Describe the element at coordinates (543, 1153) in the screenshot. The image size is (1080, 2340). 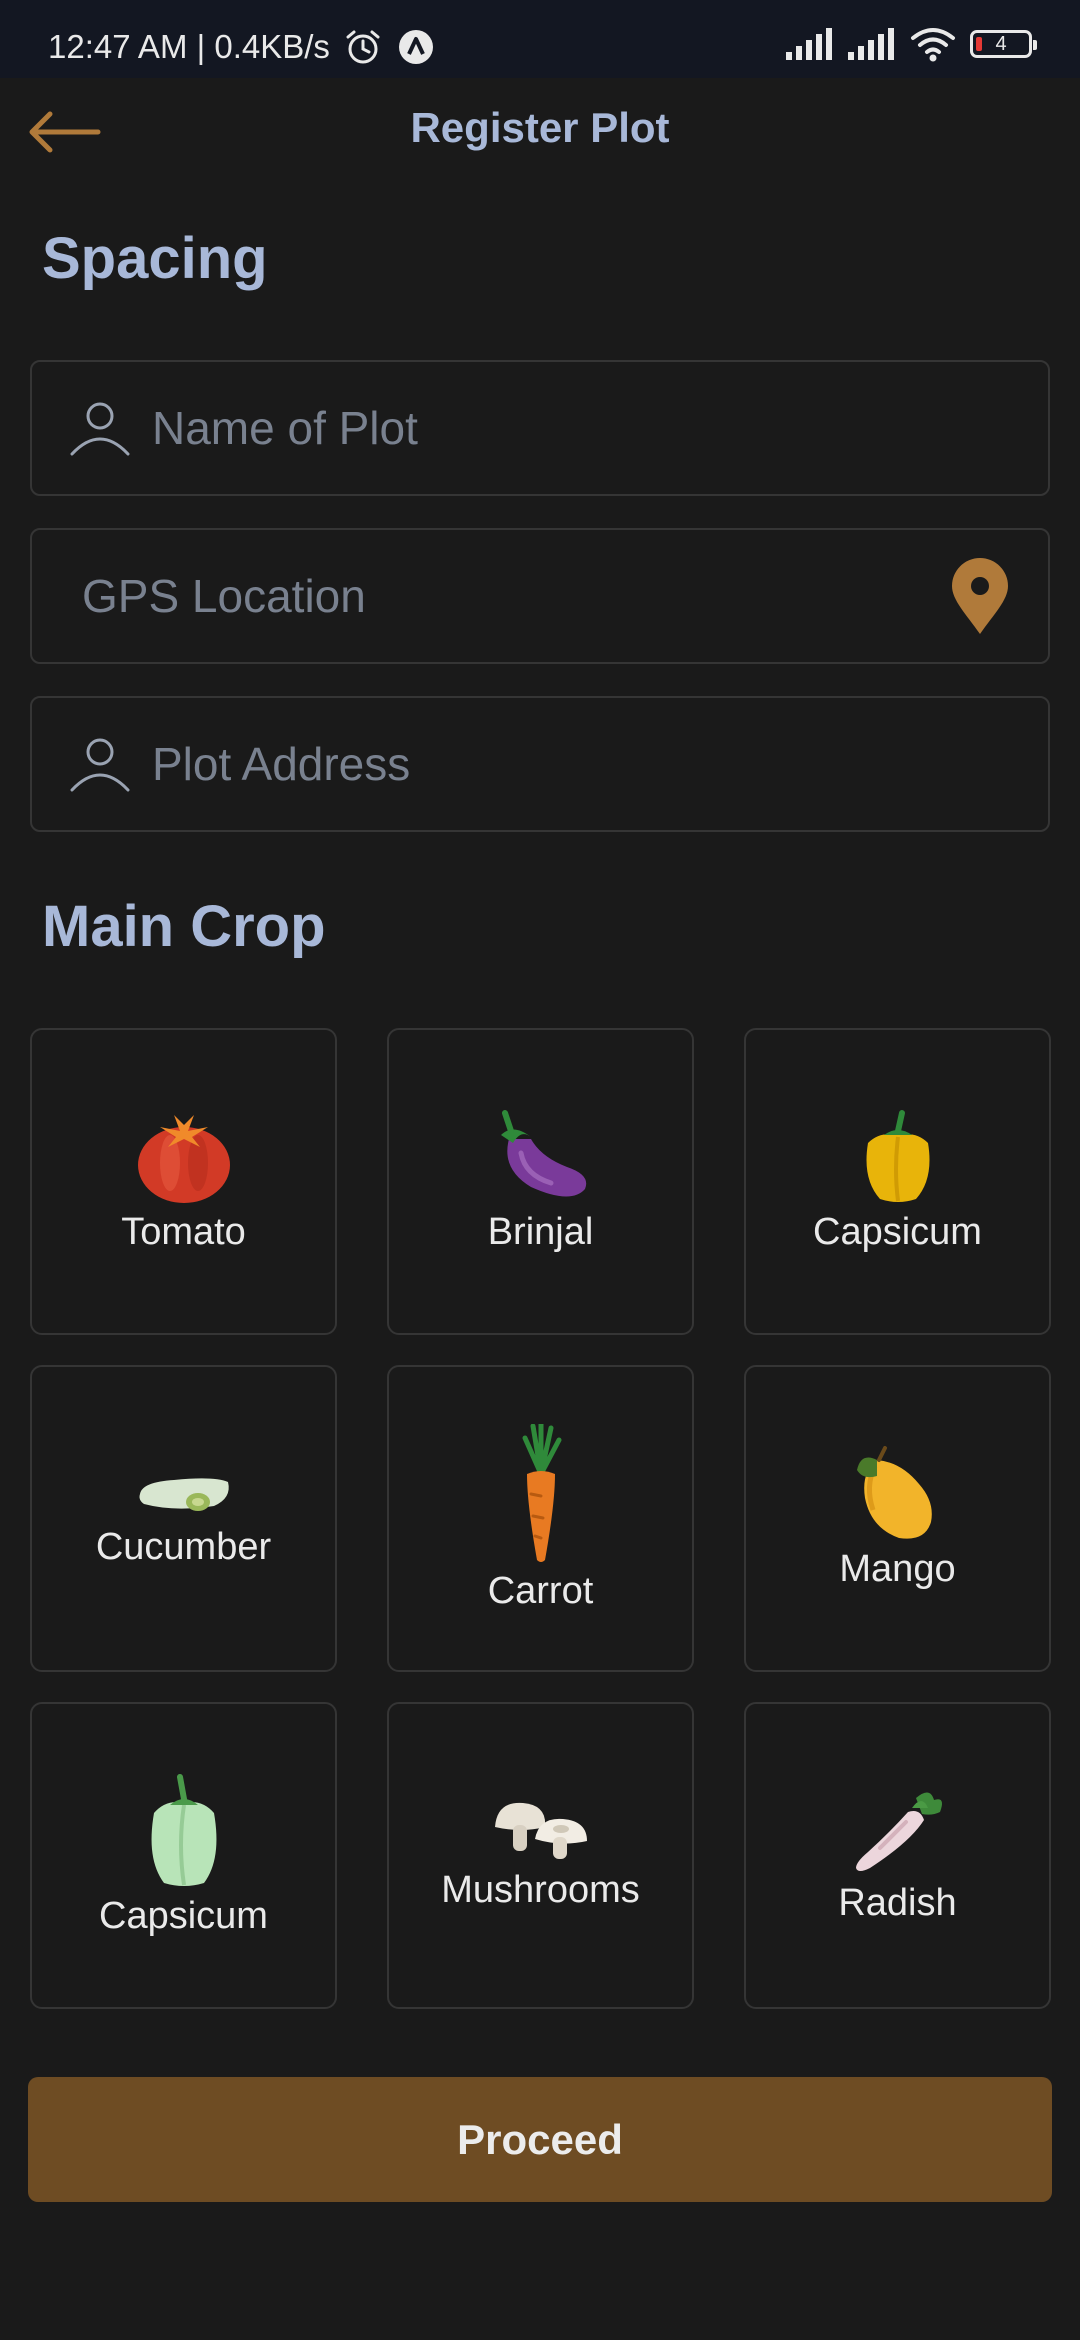
I see `brinjal-icon` at that location.